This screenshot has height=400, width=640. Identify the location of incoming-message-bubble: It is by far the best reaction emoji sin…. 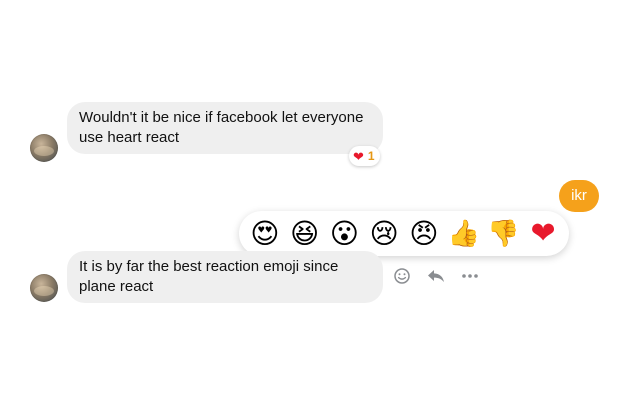
(225, 277).